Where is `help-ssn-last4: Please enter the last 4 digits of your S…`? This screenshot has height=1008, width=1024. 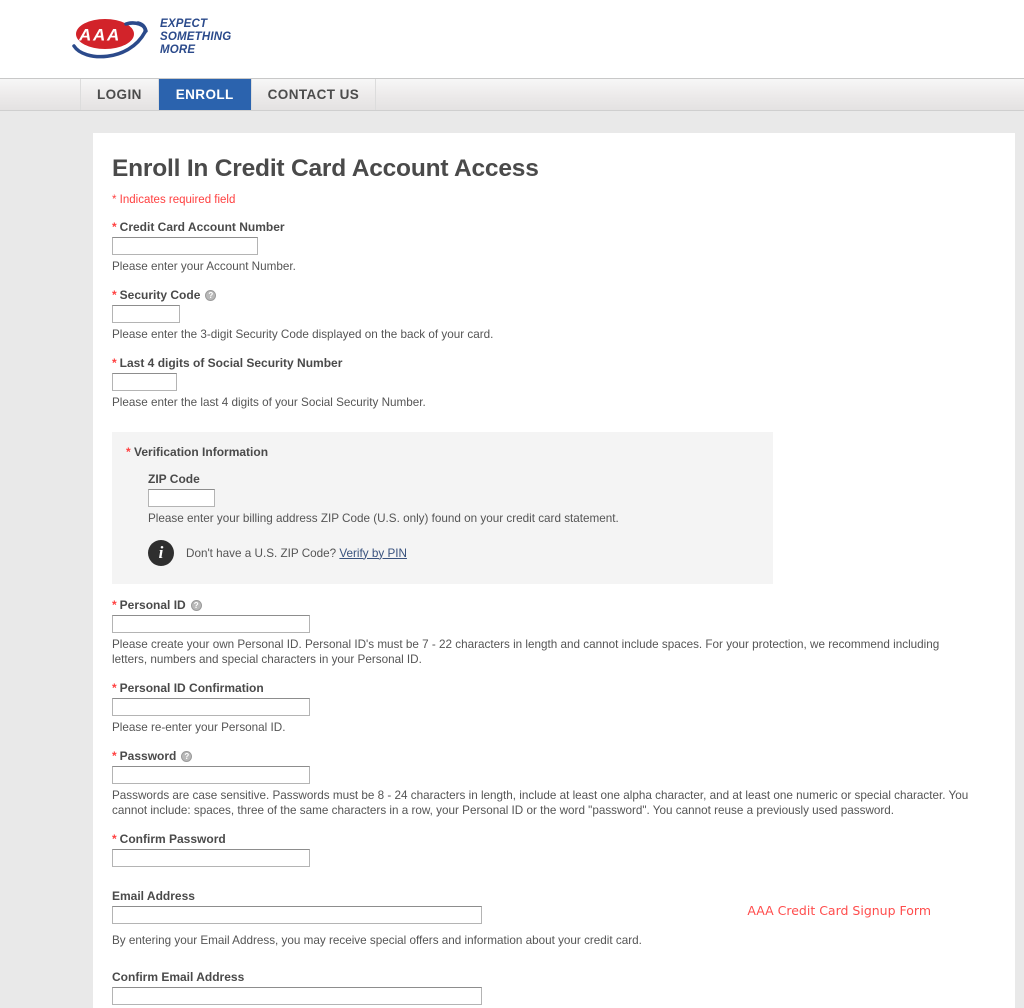 help-ssn-last4: Please enter the last 4 digits of your S… is located at coordinates (269, 402).